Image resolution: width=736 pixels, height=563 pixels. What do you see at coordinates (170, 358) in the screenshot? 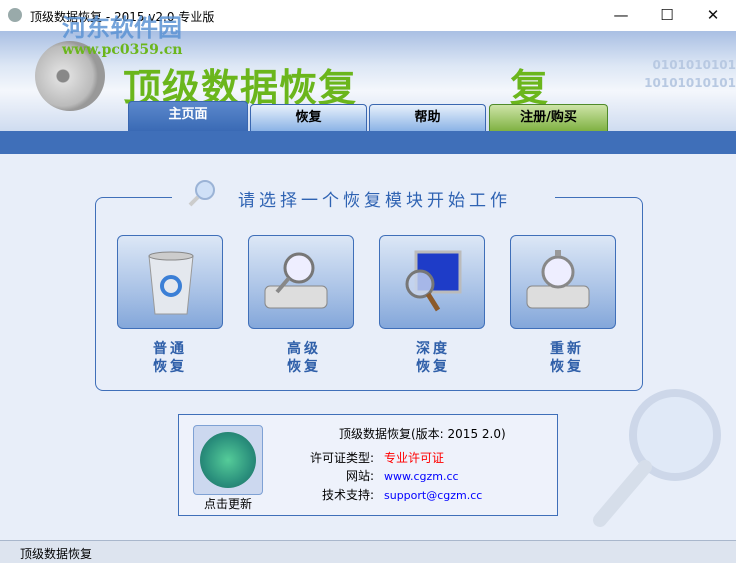
I see `module-label-normal: 普通 恢复` at bounding box center [170, 358].